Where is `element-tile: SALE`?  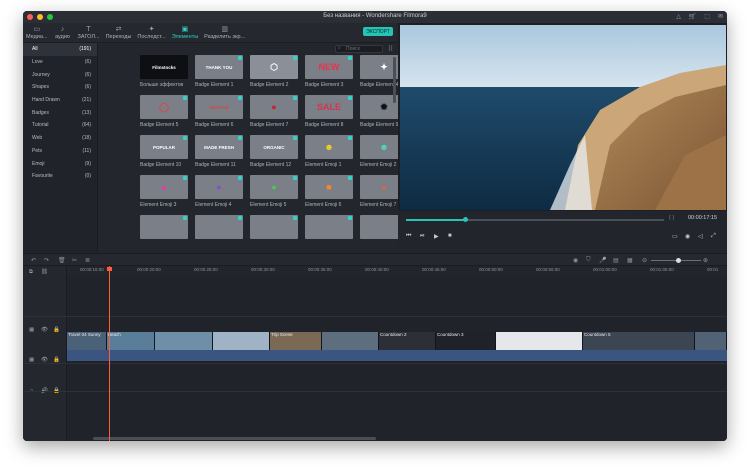 element-tile: SALE is located at coordinates (329, 107).